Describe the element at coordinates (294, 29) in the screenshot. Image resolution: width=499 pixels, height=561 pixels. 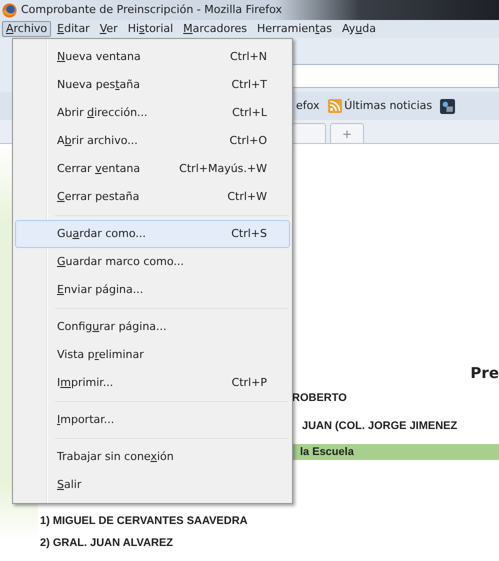
I see `menu-item: Herramientas` at that location.